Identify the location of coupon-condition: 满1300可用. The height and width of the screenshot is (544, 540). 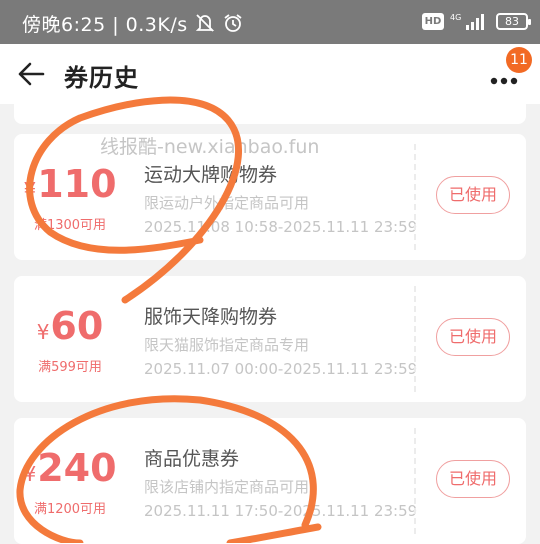
(70, 225).